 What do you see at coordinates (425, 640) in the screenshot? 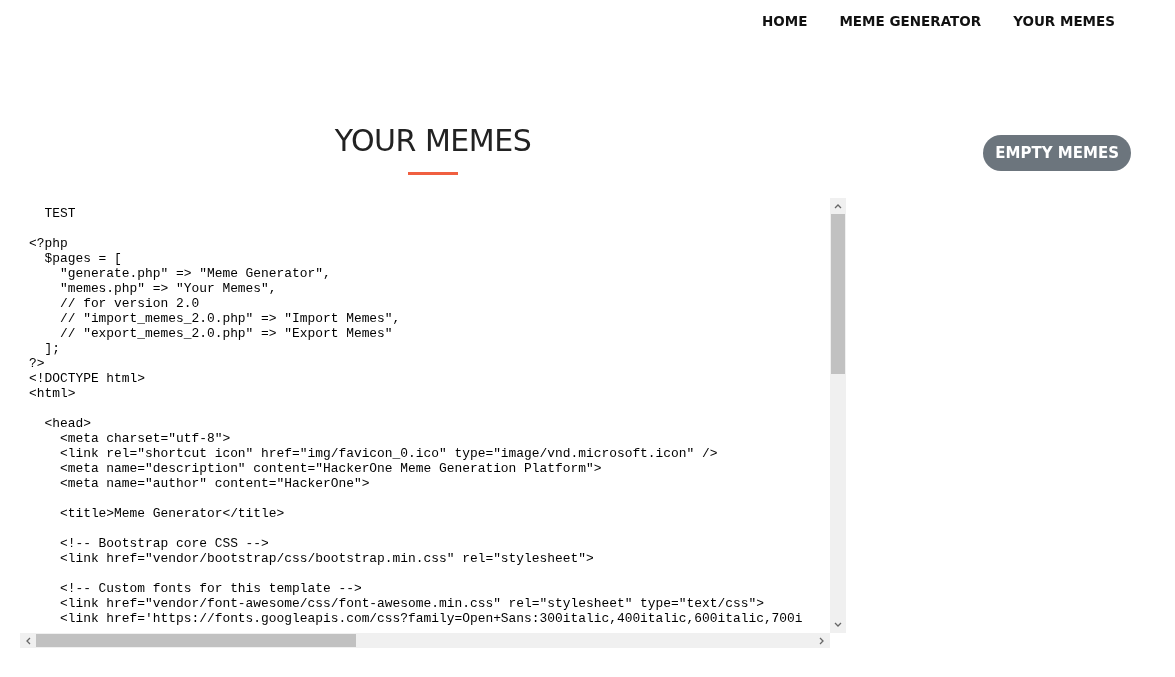
I see `horizontal-scrollbar` at bounding box center [425, 640].